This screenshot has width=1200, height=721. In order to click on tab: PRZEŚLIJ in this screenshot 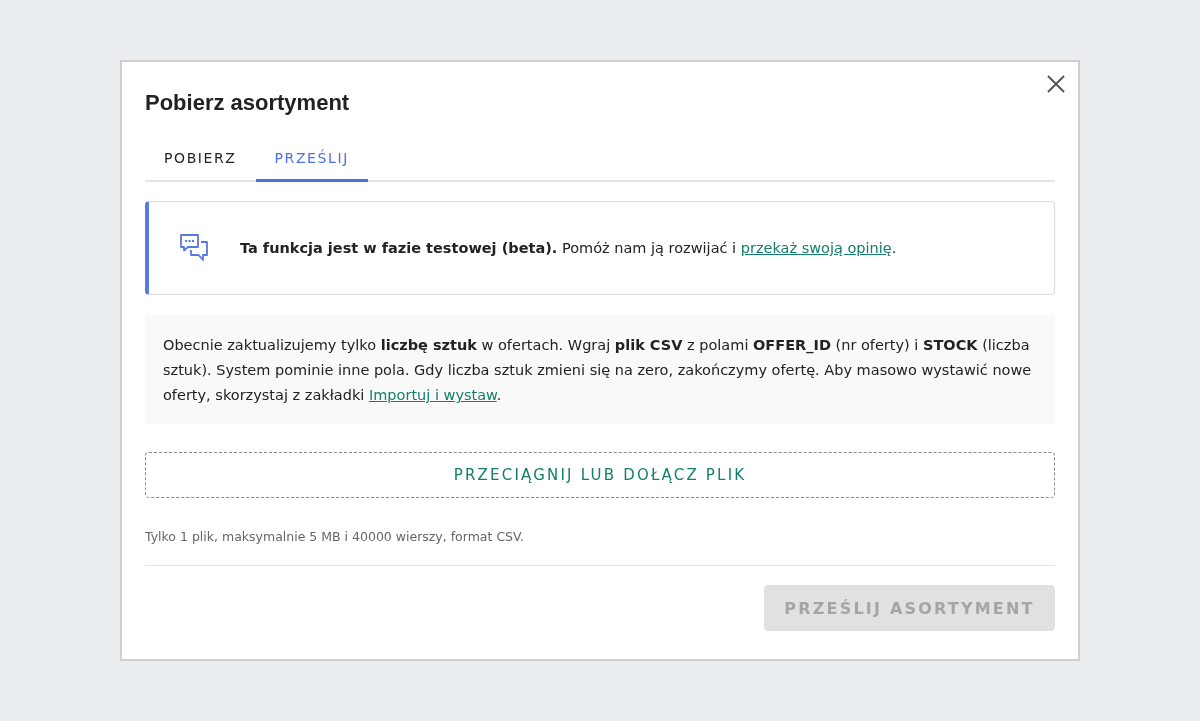, I will do `click(311, 159)`.